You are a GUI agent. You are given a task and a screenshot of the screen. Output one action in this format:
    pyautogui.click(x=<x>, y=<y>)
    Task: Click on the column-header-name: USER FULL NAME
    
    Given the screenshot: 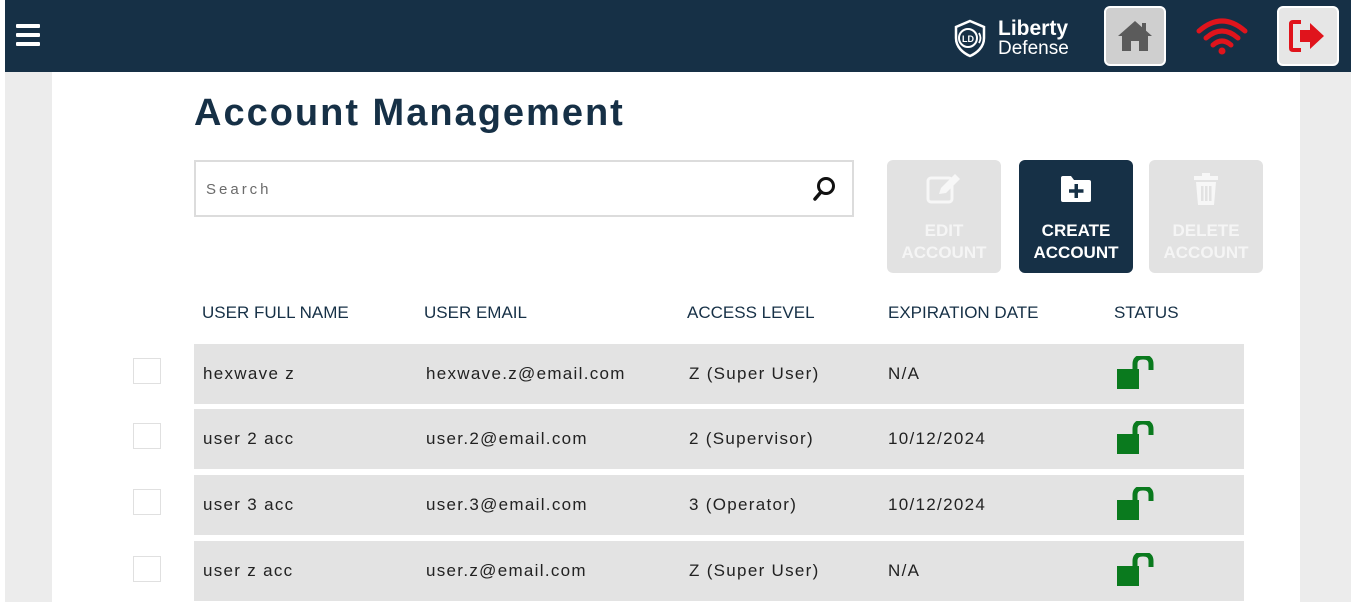 What is the action you would take?
    pyautogui.click(x=275, y=313)
    